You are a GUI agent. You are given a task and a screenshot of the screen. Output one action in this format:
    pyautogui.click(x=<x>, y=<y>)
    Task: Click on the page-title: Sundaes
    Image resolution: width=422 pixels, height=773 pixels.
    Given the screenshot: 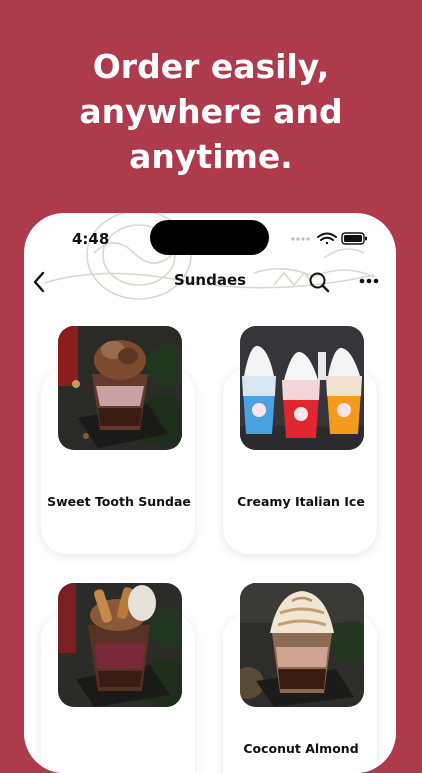 What is the action you would take?
    pyautogui.click(x=210, y=280)
    